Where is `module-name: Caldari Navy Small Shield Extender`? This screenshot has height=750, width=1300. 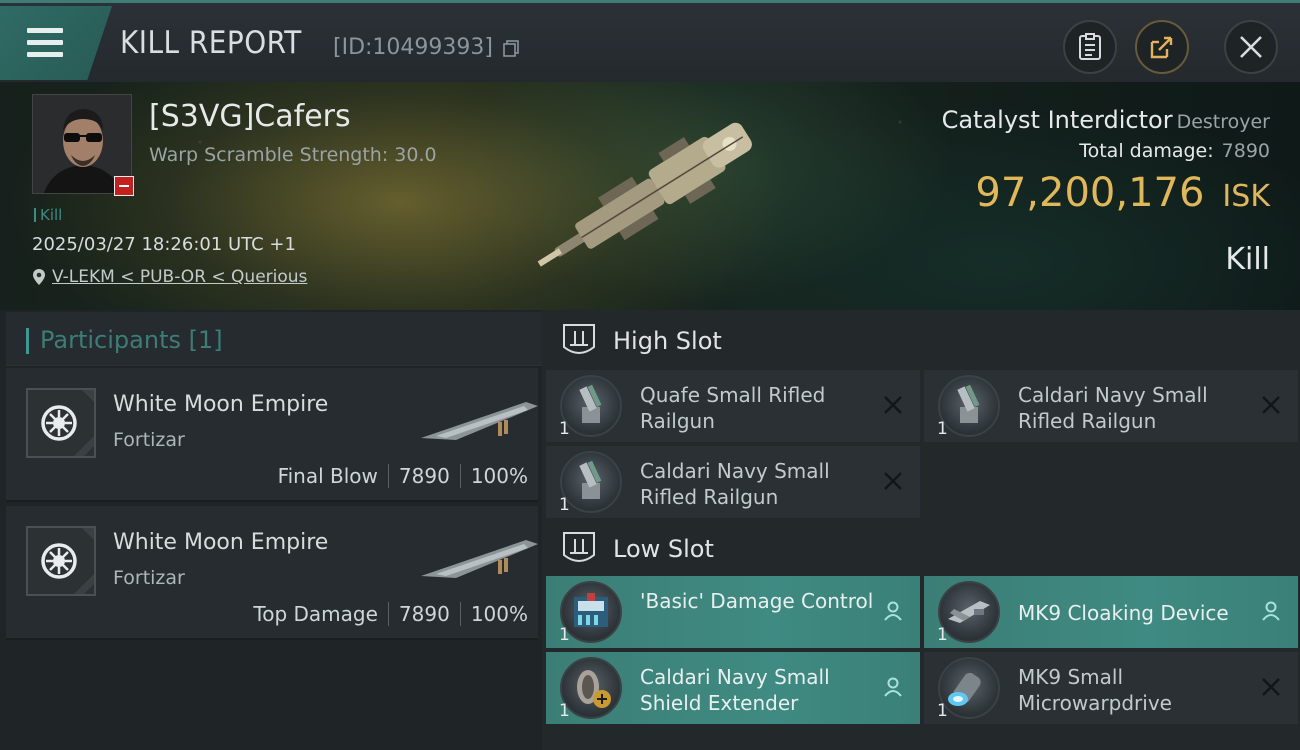 module-name: Caldari Navy Small Shield Extender is located at coordinates (735, 690).